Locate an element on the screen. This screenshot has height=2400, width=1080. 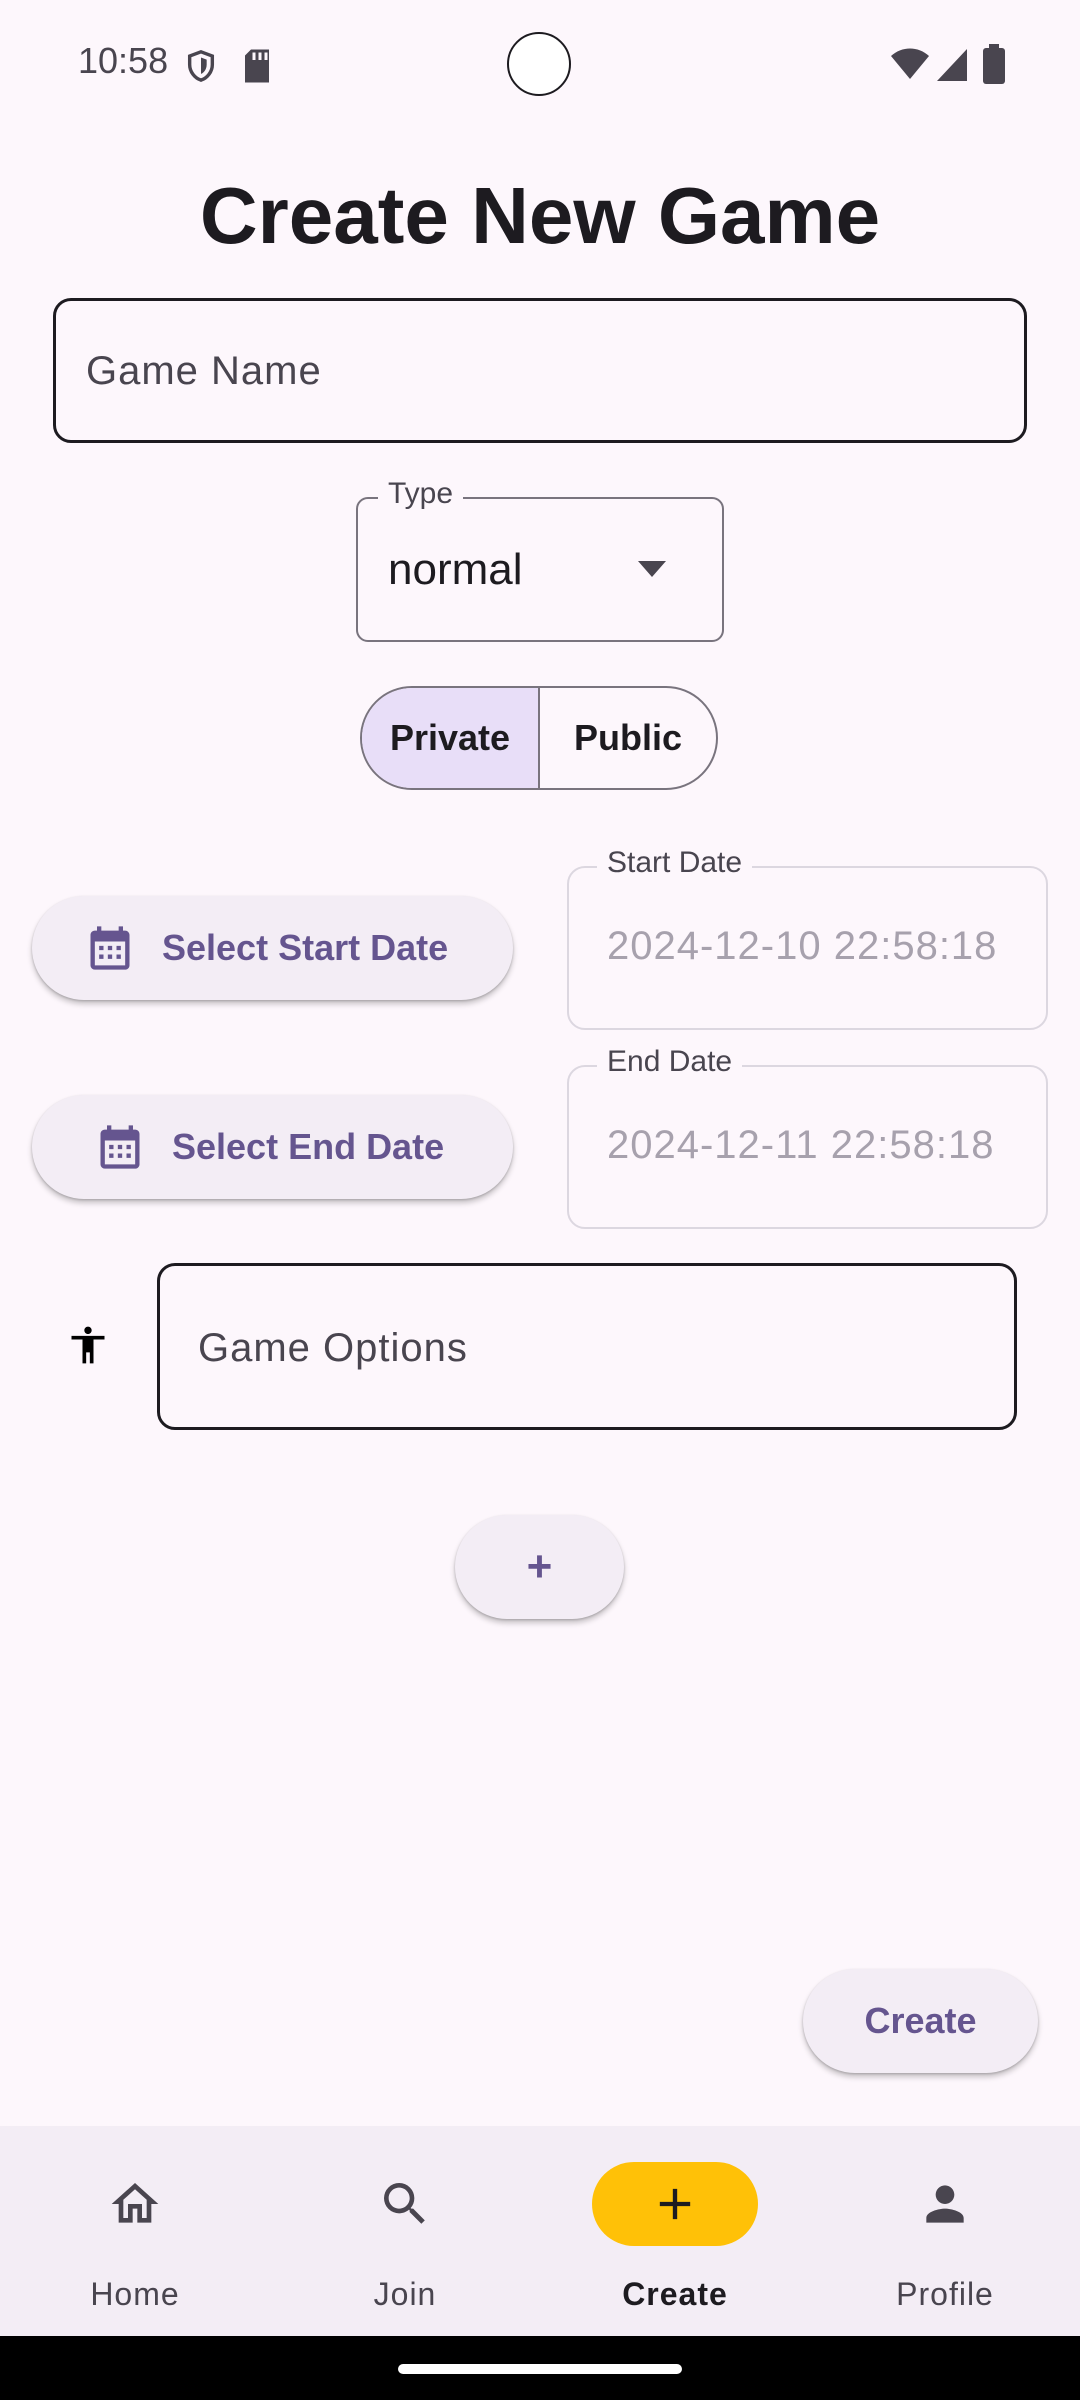
home-gesture-handle is located at coordinates (540, 2369).